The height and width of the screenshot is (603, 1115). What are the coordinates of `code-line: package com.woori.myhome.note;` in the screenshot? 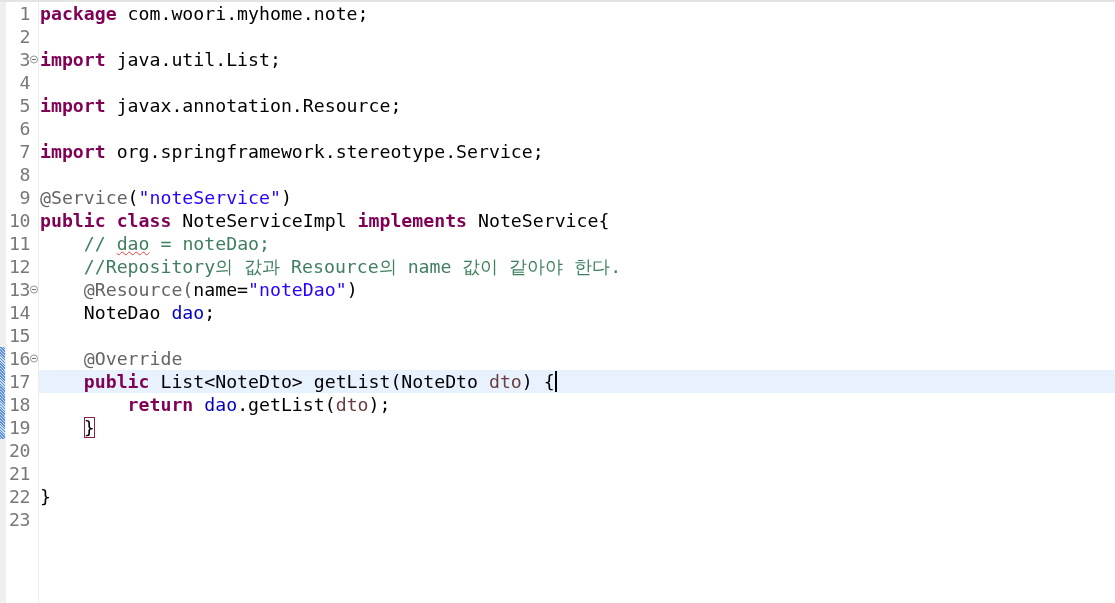 It's located at (204, 13).